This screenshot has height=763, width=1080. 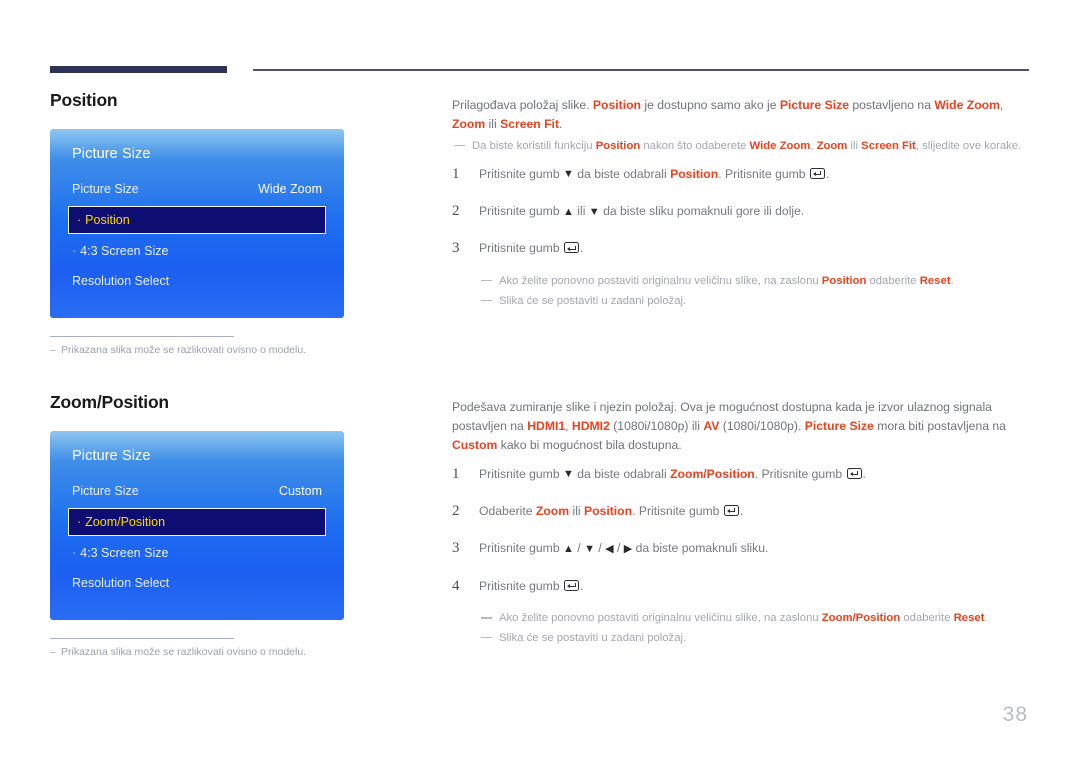 What do you see at coordinates (571, 585) in the screenshot?
I see `enter-key-icon` at bounding box center [571, 585].